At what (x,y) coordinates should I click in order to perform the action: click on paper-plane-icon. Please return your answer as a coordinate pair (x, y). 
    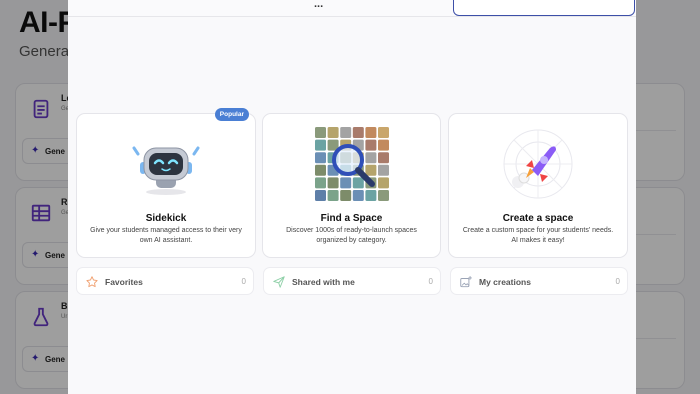
    Looking at the image, I should click on (279, 282).